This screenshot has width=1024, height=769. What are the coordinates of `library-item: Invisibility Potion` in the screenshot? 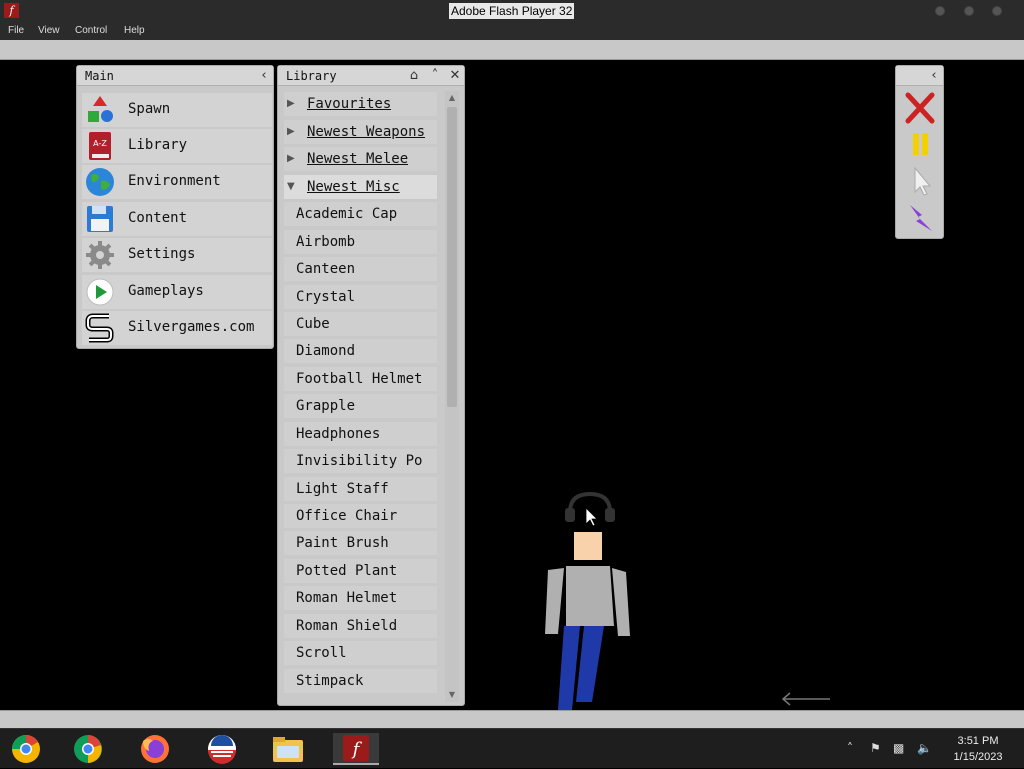 It's located at (360, 461).